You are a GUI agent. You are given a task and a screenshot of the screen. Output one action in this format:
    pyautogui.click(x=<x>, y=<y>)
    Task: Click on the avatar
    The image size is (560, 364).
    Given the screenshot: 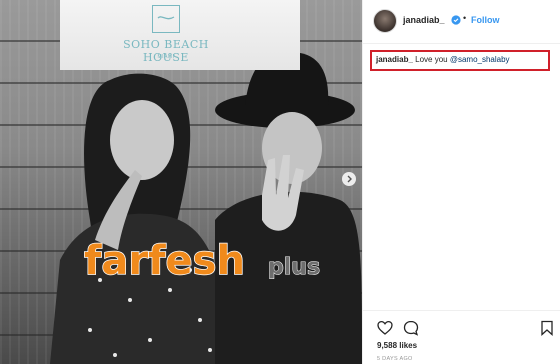 What is the action you would take?
    pyautogui.click(x=385, y=21)
    